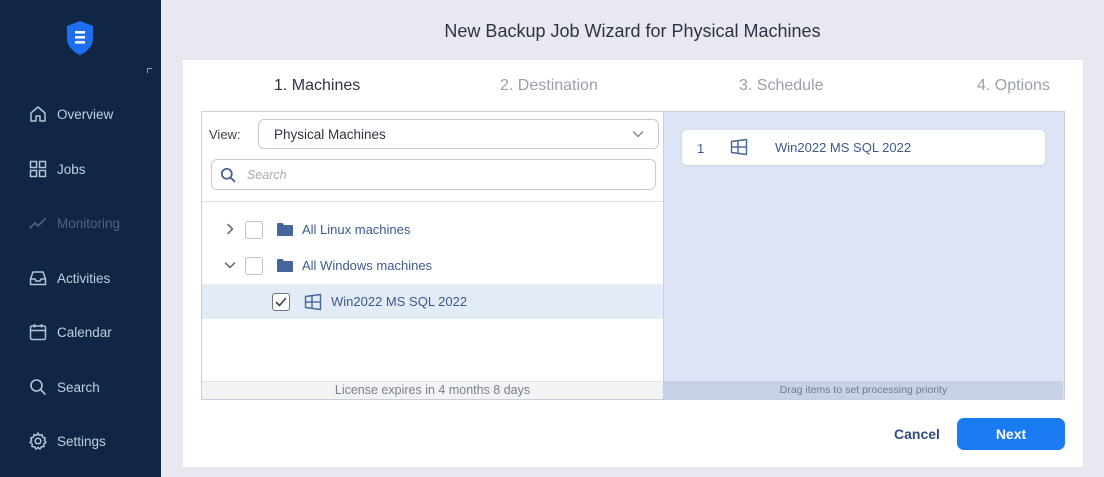 The image size is (1104, 477). I want to click on tree-label-linux: All Linux machines, so click(356, 229).